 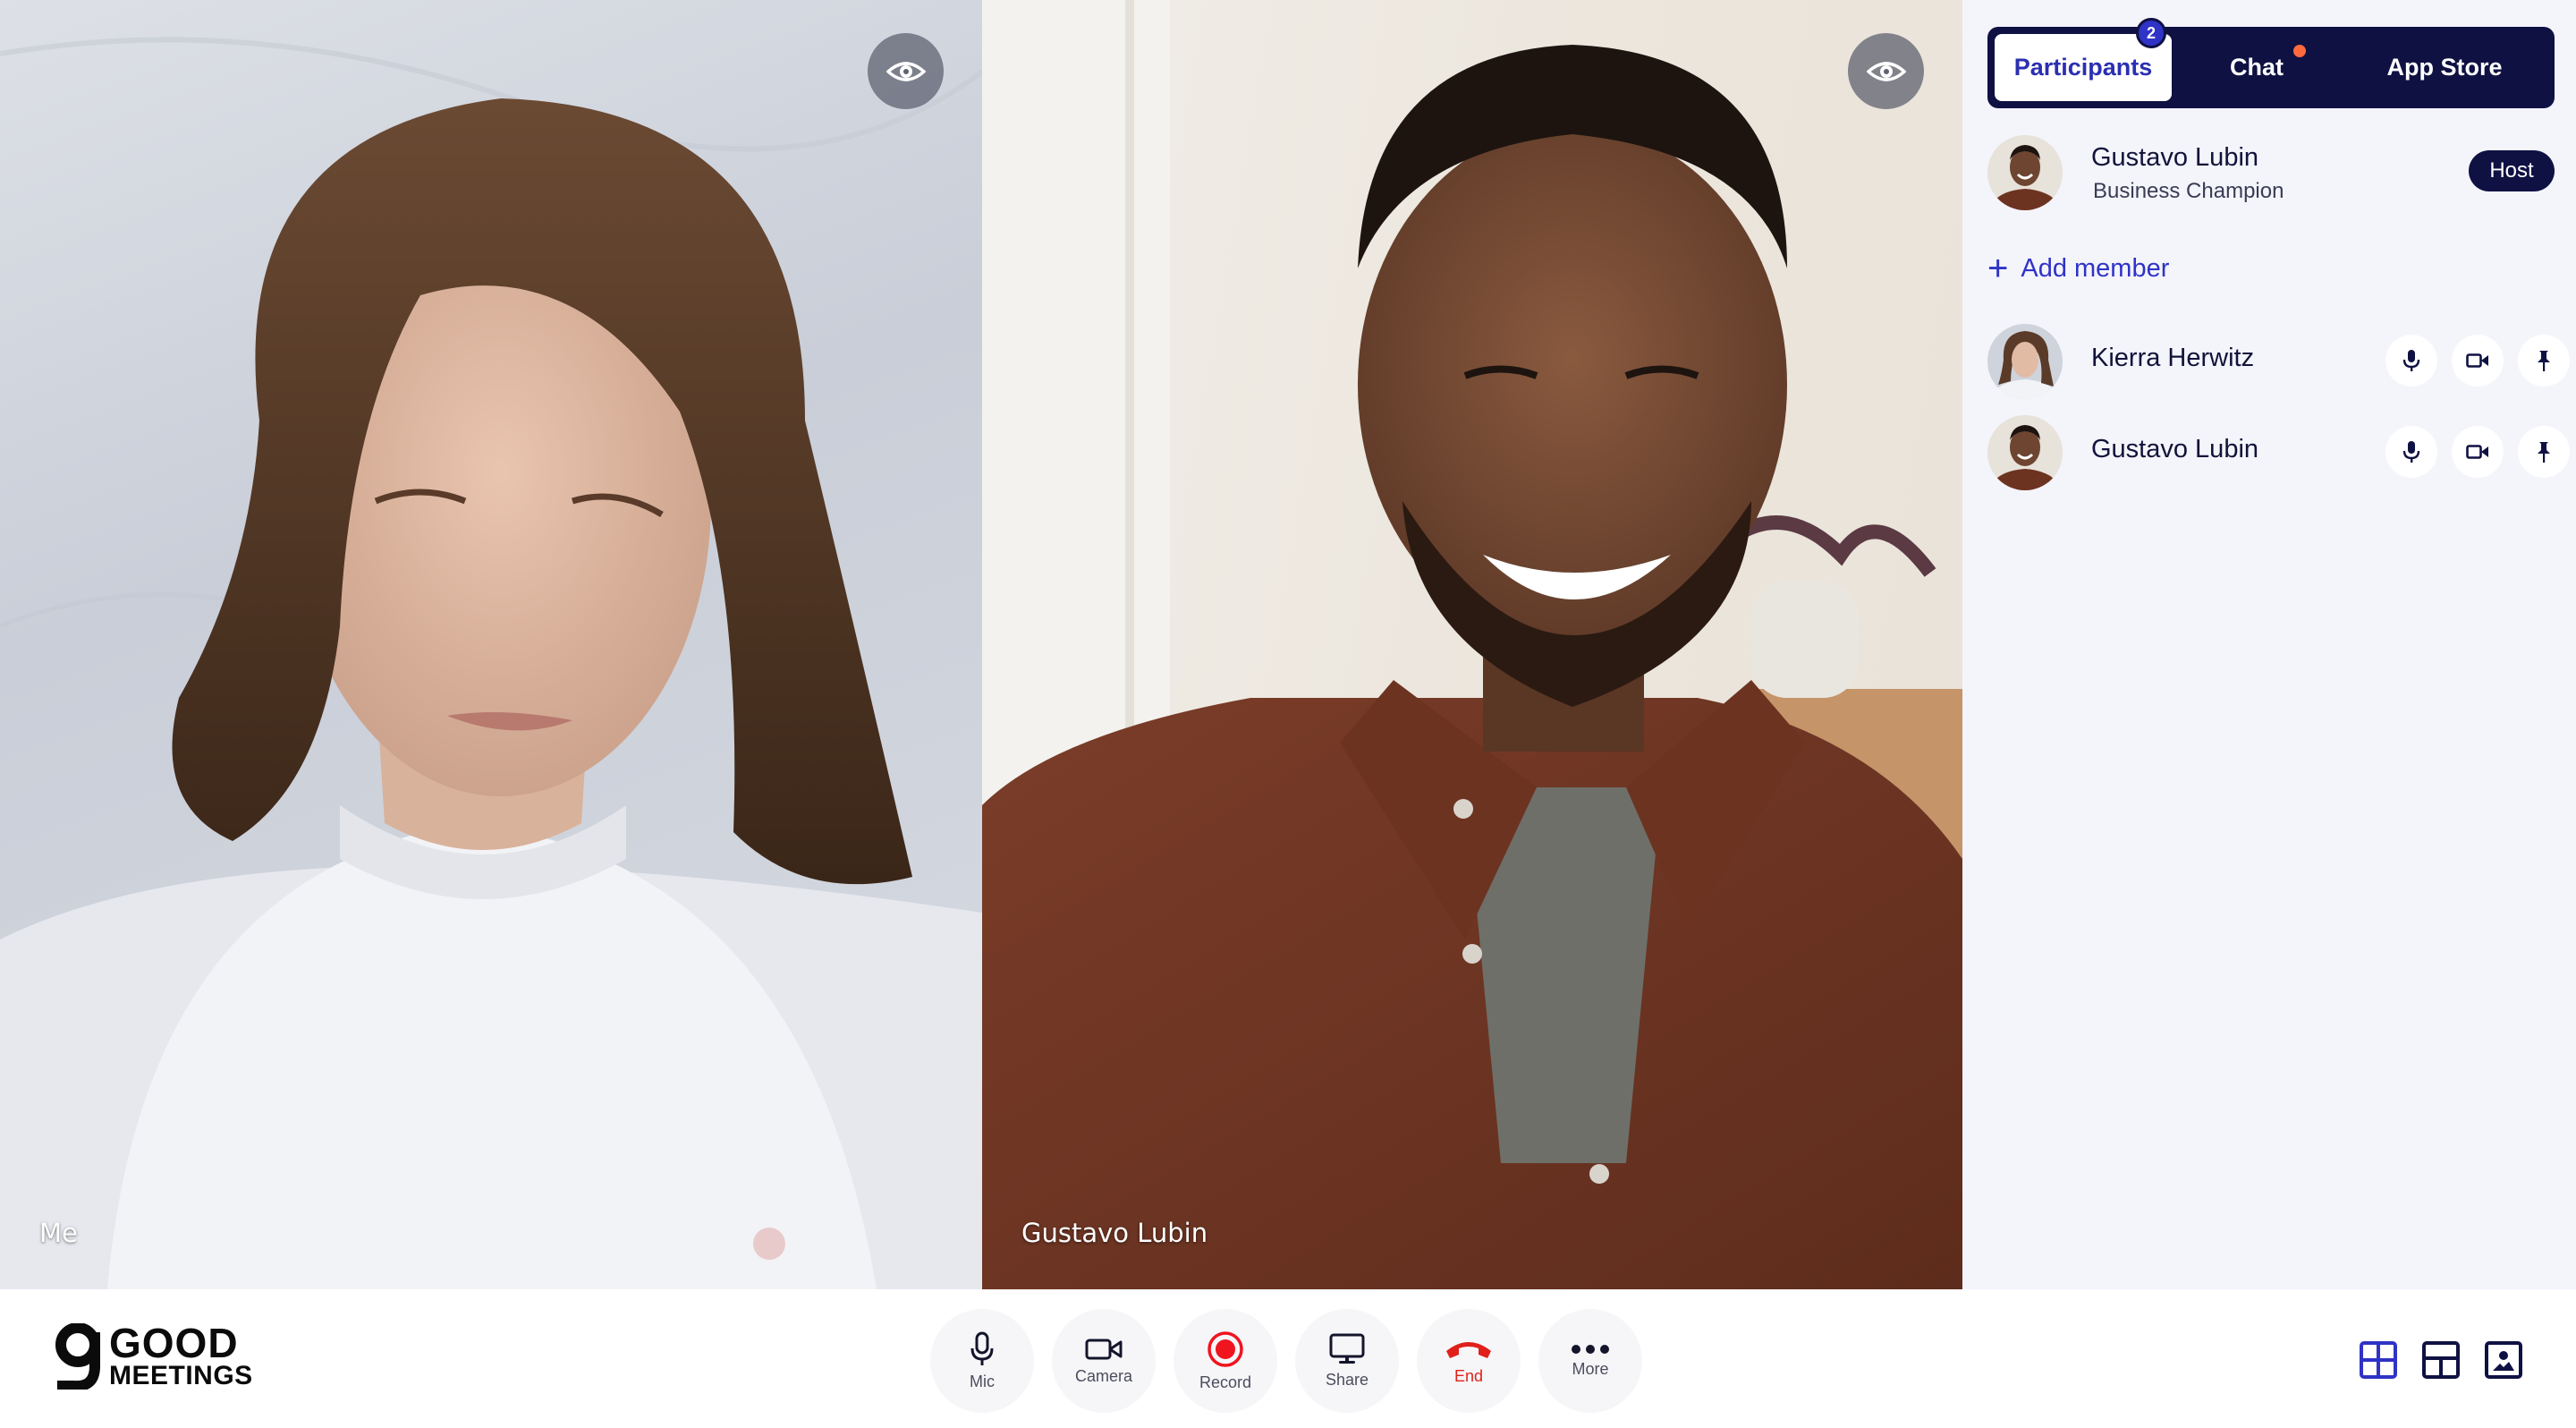 I want to click on logo-mark-icon, so click(x=77, y=1357).